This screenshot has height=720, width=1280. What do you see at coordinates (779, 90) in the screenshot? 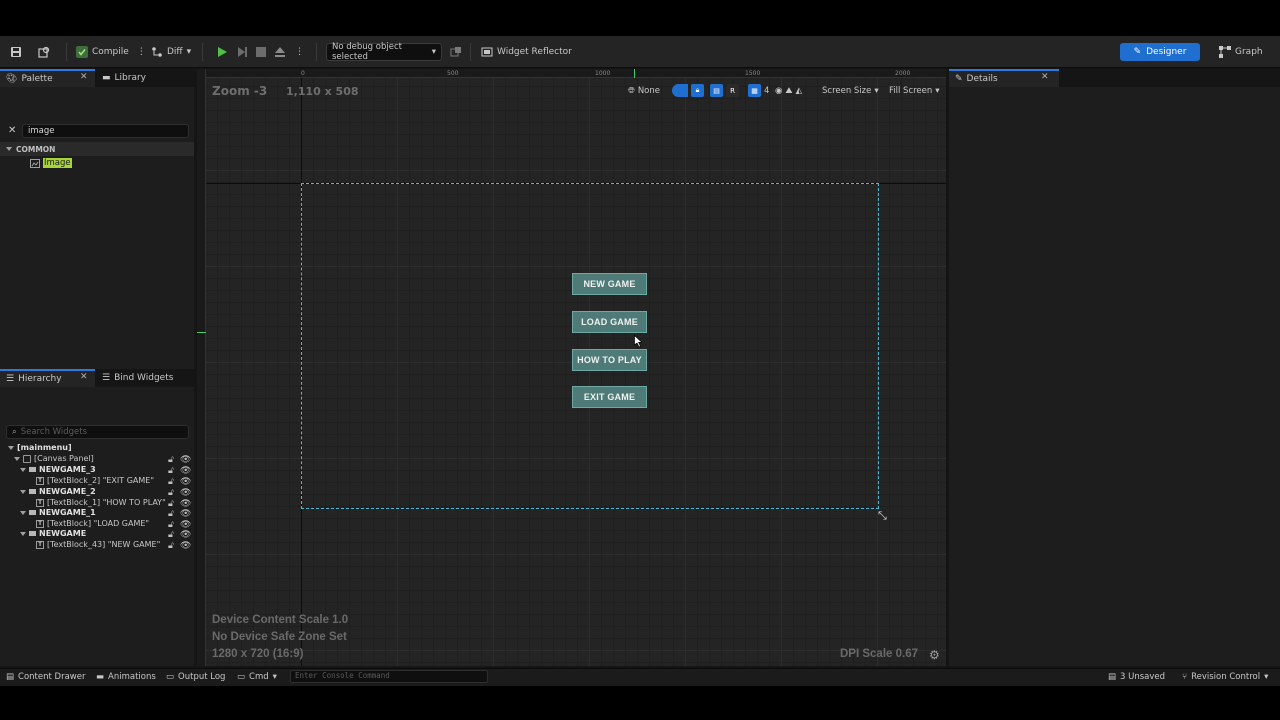
I see `camera-icon: ◉` at bounding box center [779, 90].